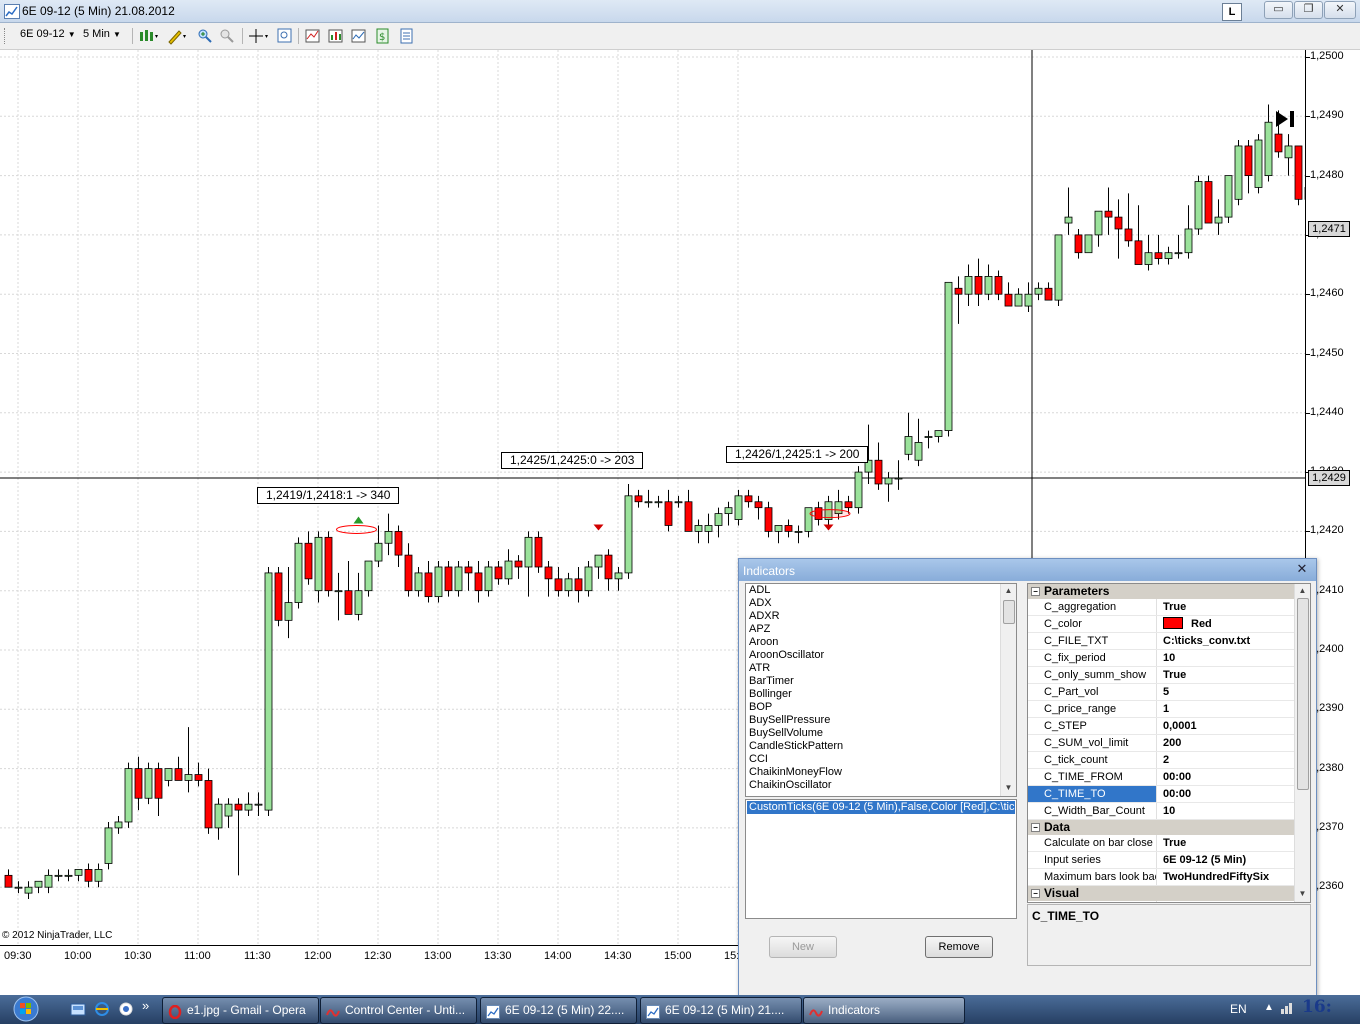 The width and height of the screenshot is (1360, 1027). What do you see at coordinates (881, 616) in the screenshot?
I see `indicator-list-item: ADXR` at bounding box center [881, 616].